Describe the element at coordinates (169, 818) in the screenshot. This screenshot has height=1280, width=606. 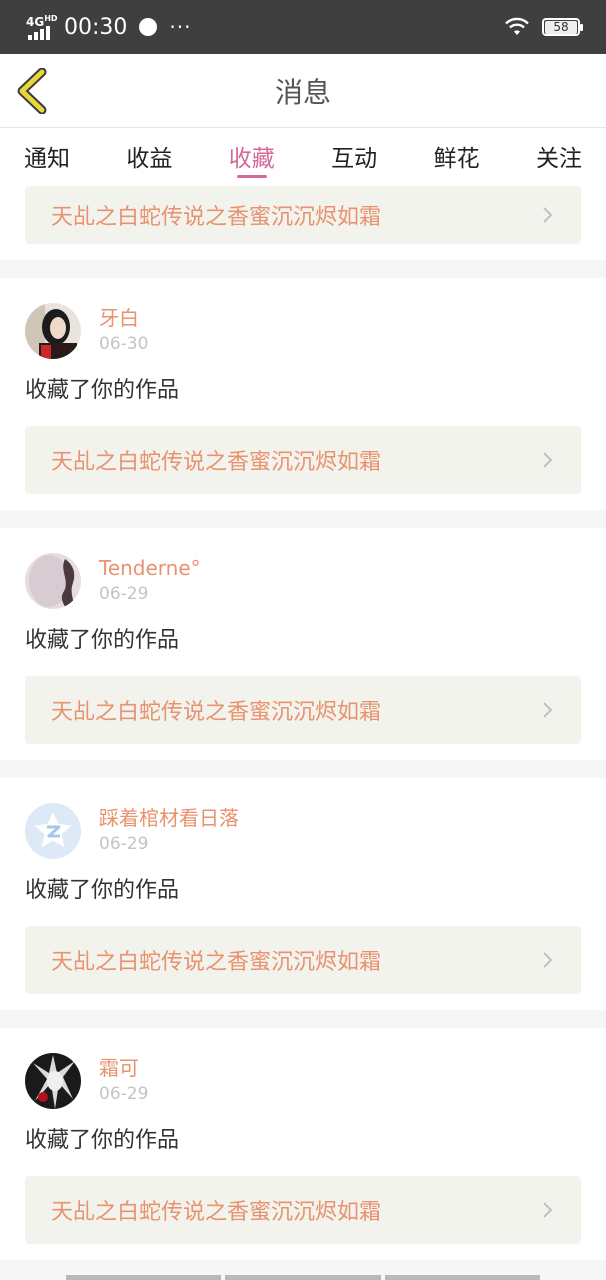
I see `username: 踩着棺材看日落` at that location.